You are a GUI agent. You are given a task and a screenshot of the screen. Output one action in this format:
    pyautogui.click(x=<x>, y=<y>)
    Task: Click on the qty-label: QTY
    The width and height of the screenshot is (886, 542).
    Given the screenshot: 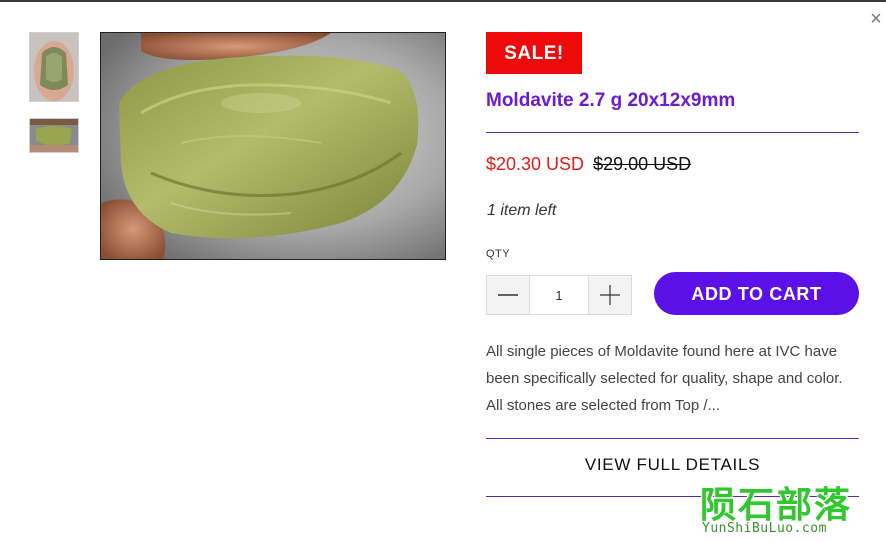 What is the action you would take?
    pyautogui.click(x=498, y=254)
    